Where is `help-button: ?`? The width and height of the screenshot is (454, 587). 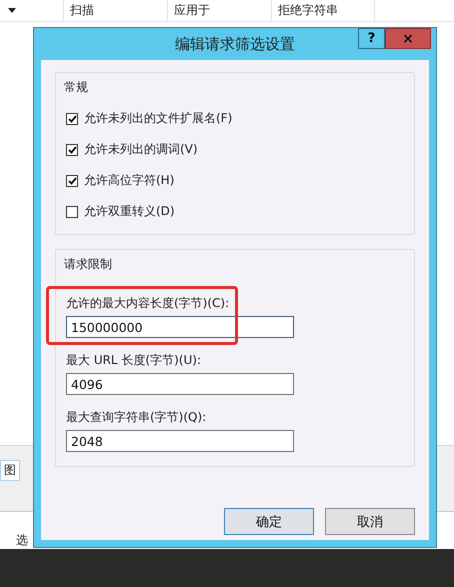
help-button: ? is located at coordinates (371, 38).